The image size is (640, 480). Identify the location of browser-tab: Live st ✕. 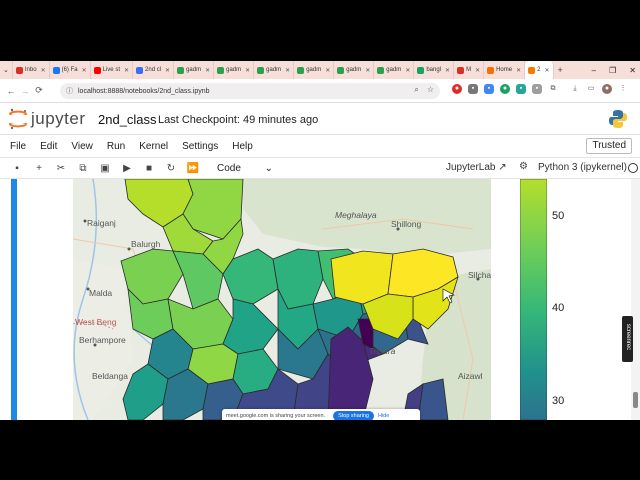
(112, 70).